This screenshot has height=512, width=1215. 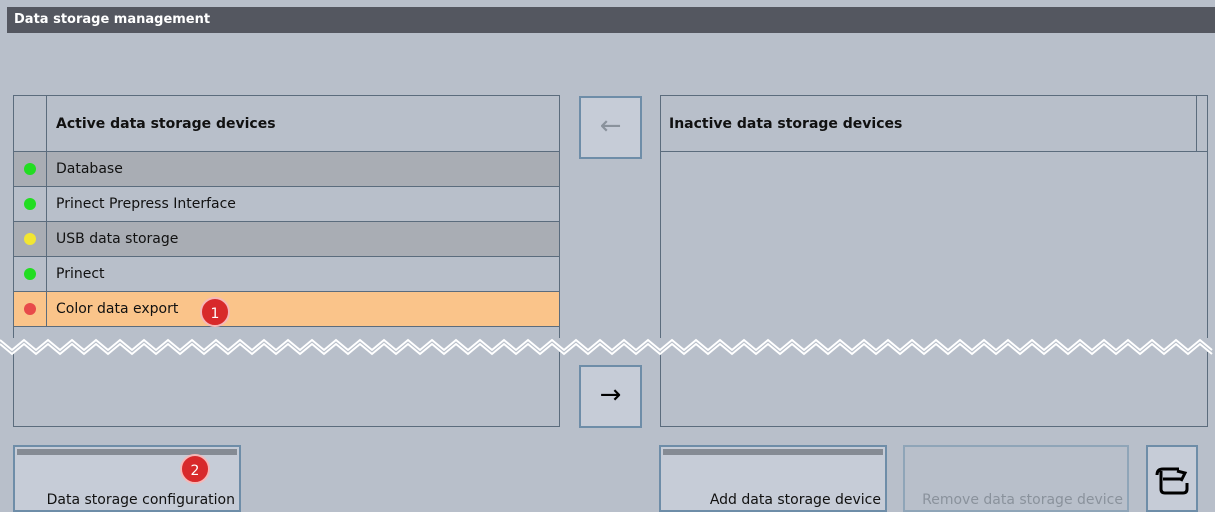 I want to click on inactive-devices-title: Inactive data storage devices, so click(x=786, y=124).